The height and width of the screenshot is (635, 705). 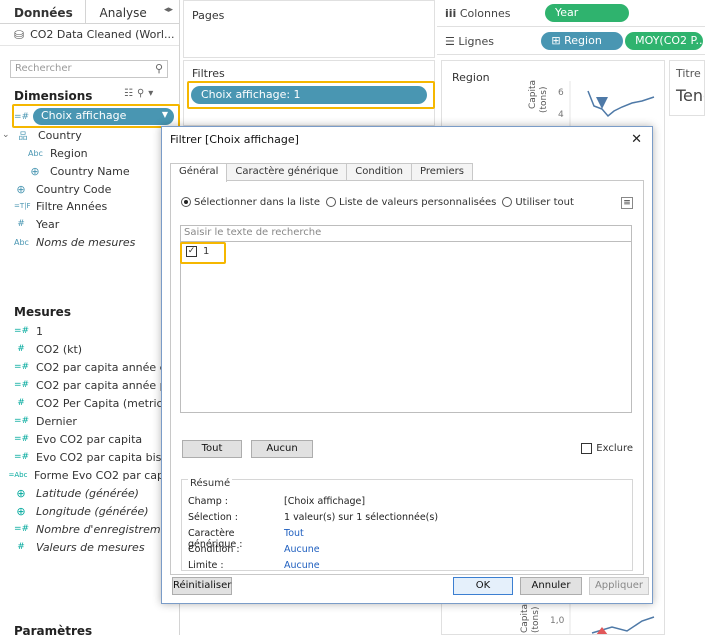 What do you see at coordinates (90, 511) in the screenshot?
I see `measure-field: ⊕ Longitude (générée)` at bounding box center [90, 511].